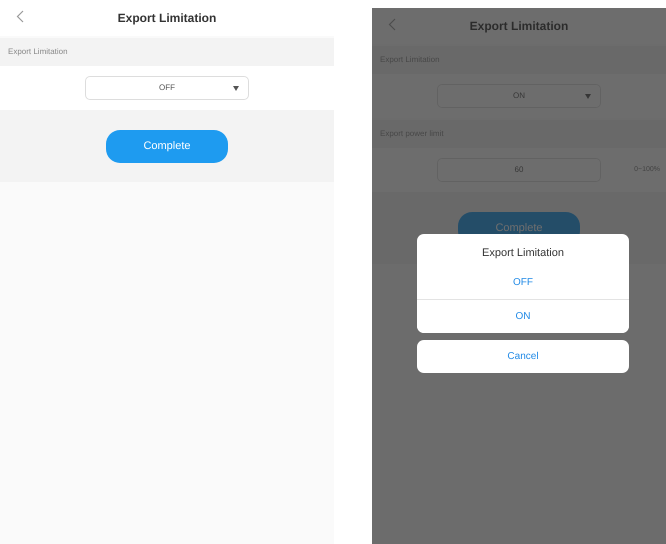  I want to click on sheet-title: Export Limitation, so click(523, 253).